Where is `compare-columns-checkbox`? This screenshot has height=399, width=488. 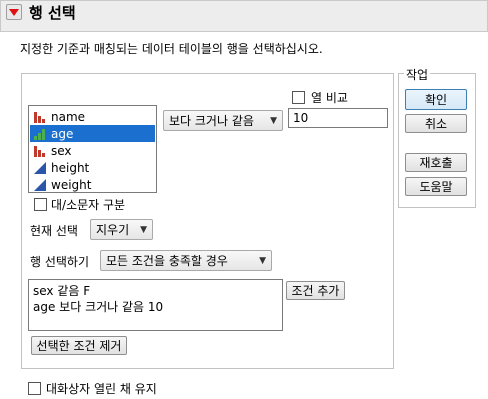
compare-columns-checkbox is located at coordinates (298, 97).